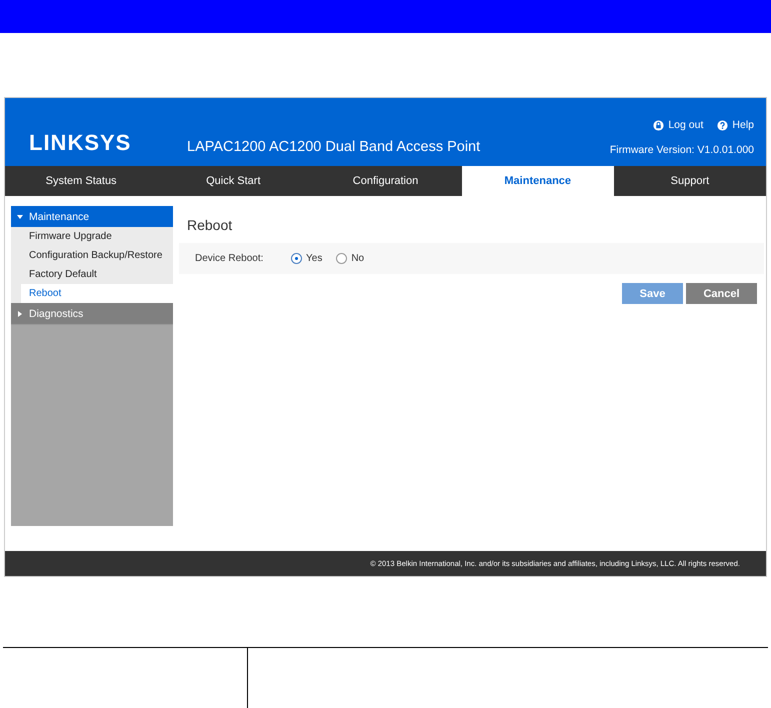 The image size is (771, 708). Describe the element at coordinates (97, 293) in the screenshot. I see `sidebar-item: Reboot` at that location.